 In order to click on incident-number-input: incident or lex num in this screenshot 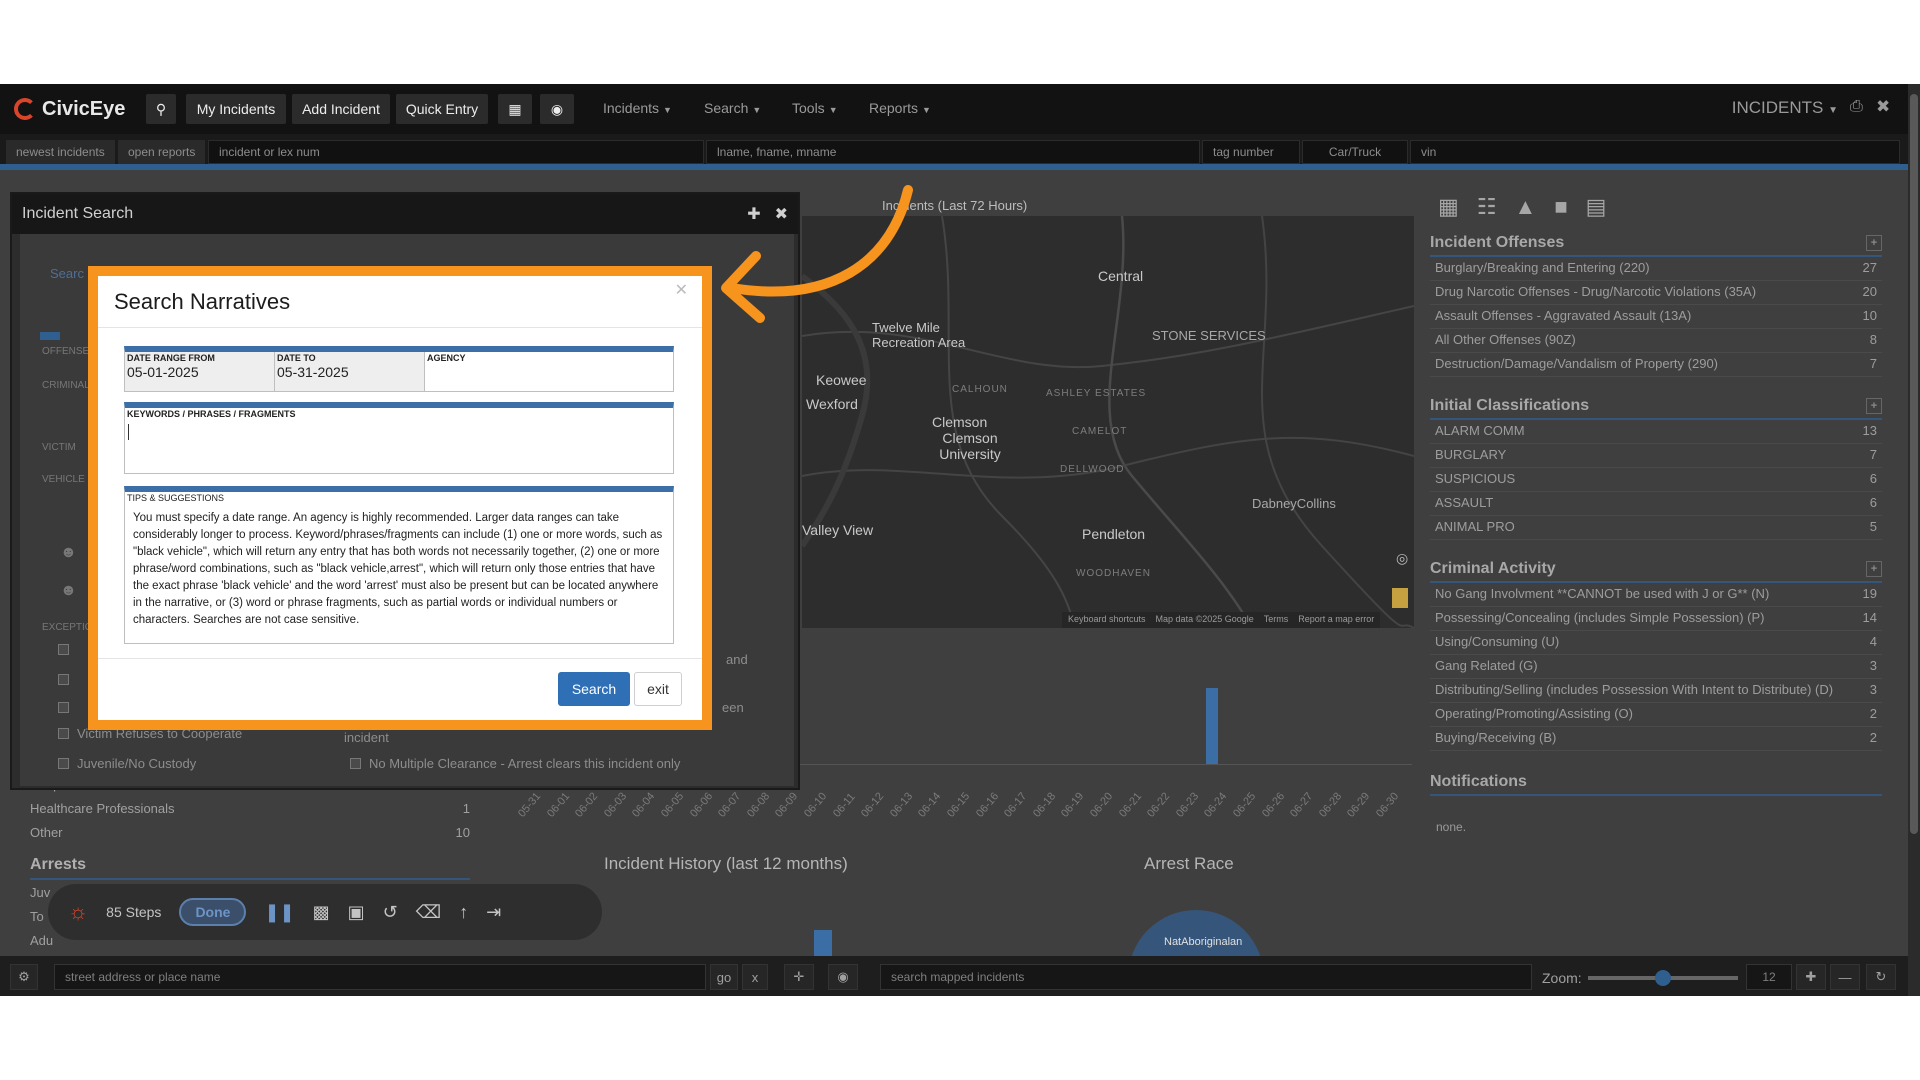, I will do `click(456, 152)`.